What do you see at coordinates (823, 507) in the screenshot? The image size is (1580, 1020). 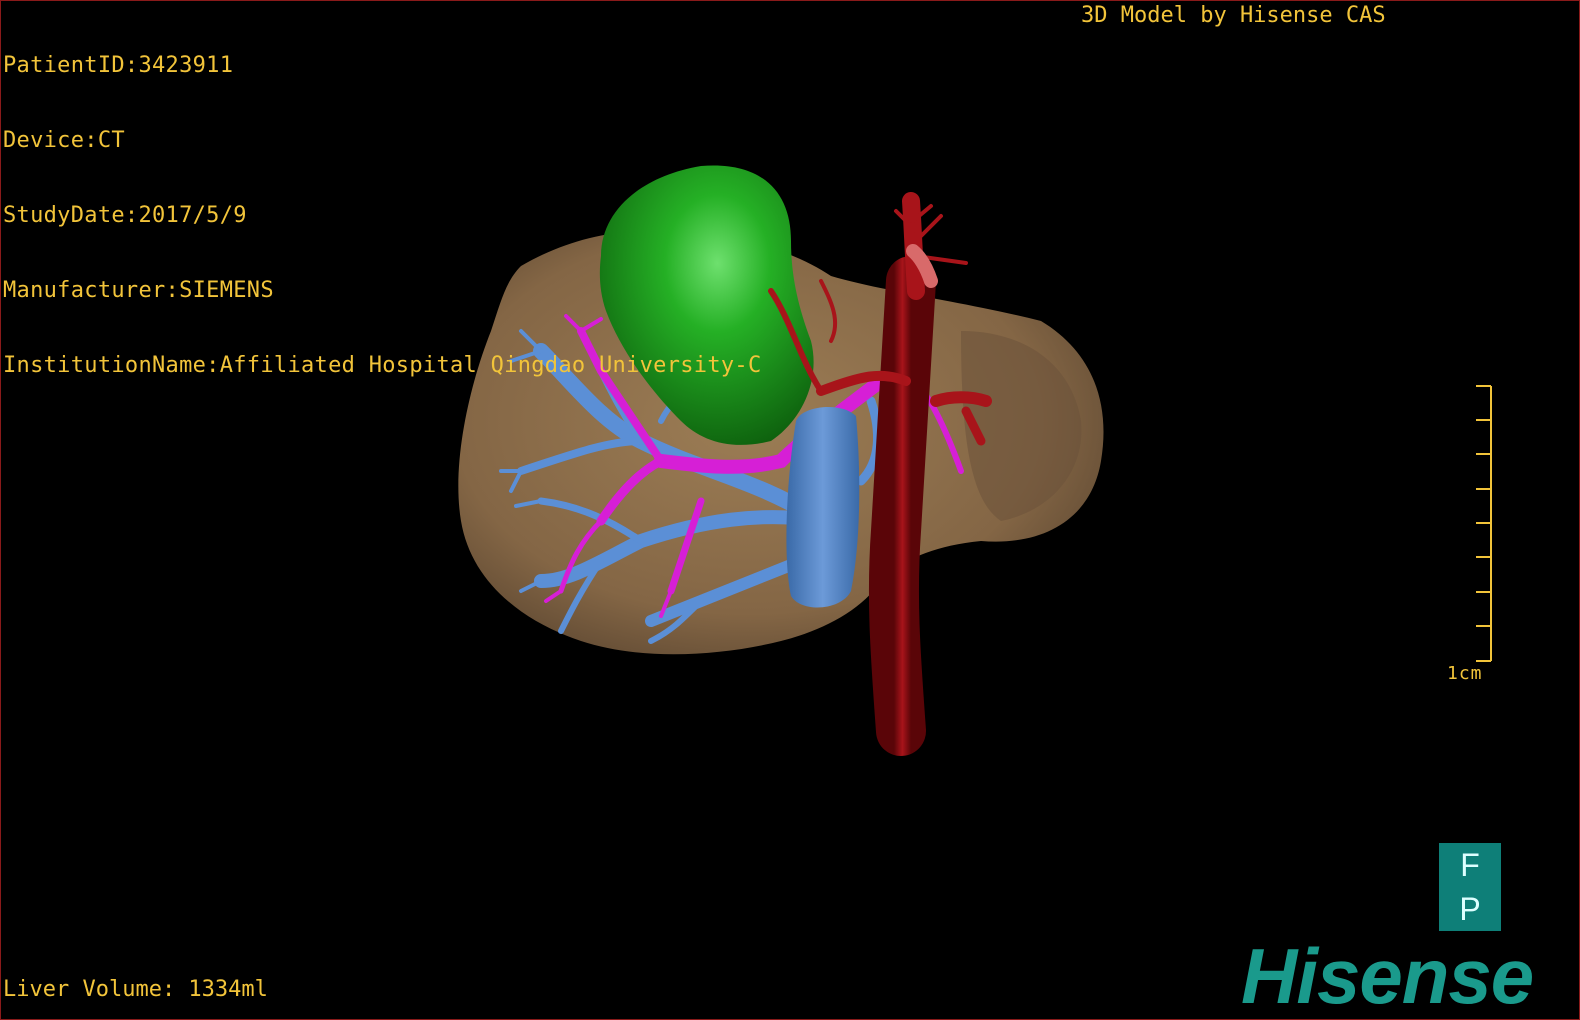 I see `inferior-vena-cava` at bounding box center [823, 507].